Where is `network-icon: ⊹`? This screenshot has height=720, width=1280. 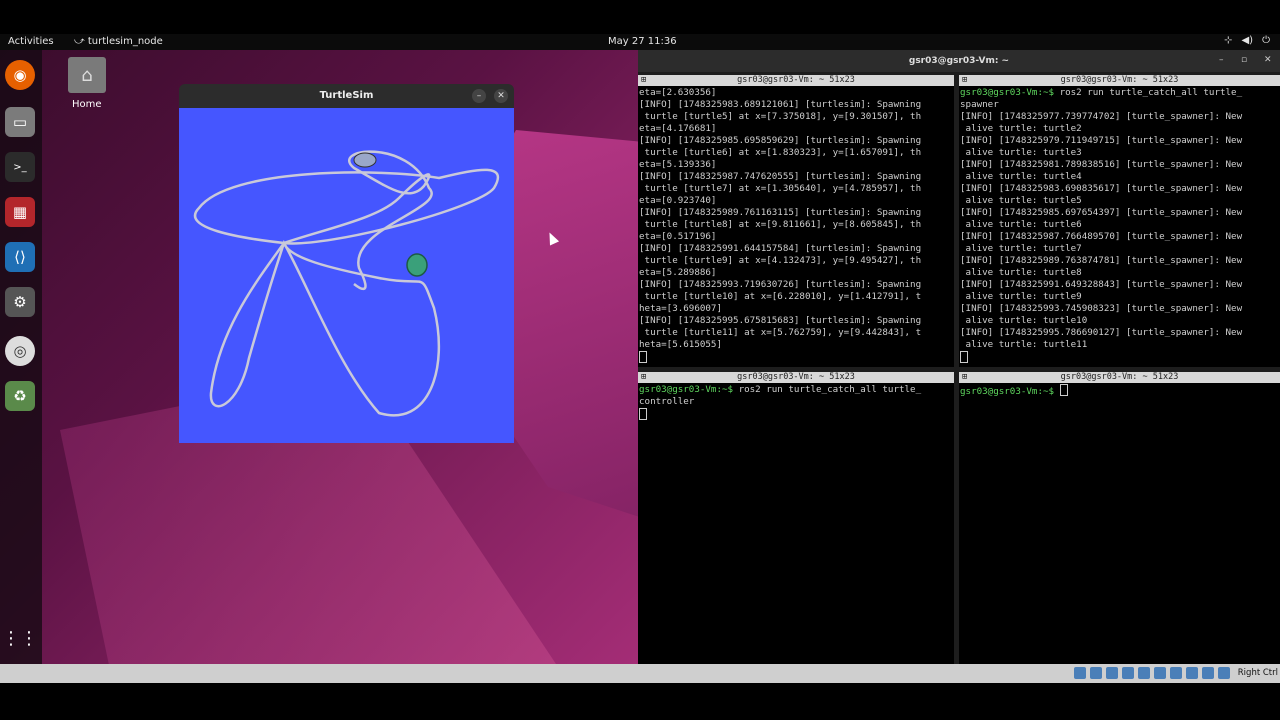 network-icon: ⊹ is located at coordinates (1228, 40).